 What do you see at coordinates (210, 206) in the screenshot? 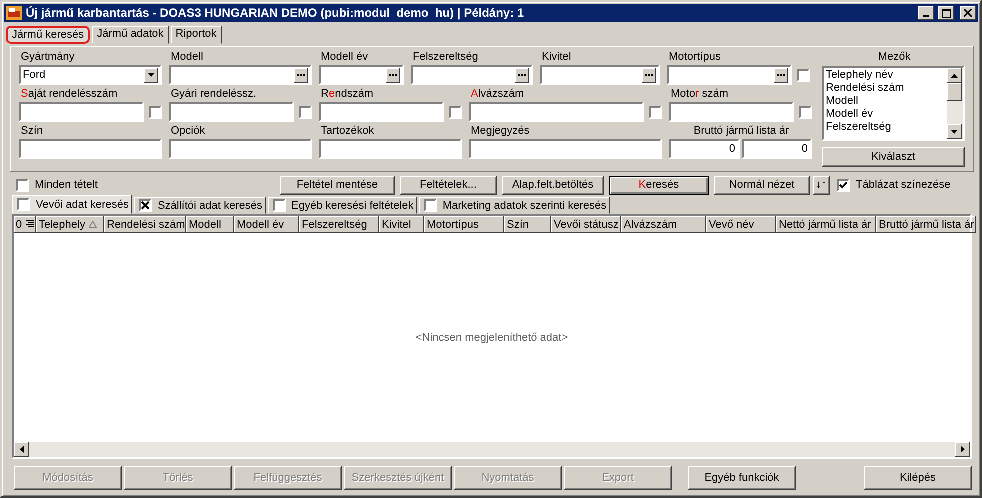
I see `tab-label: Szállítói adat keresés` at bounding box center [210, 206].